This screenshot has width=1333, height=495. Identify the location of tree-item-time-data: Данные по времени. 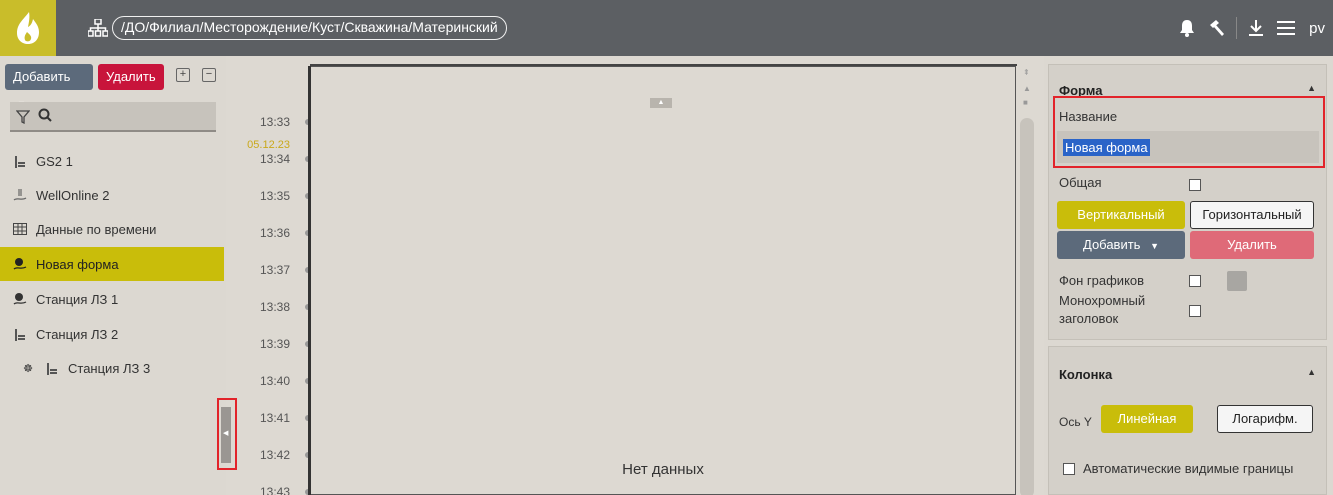
(112, 229).